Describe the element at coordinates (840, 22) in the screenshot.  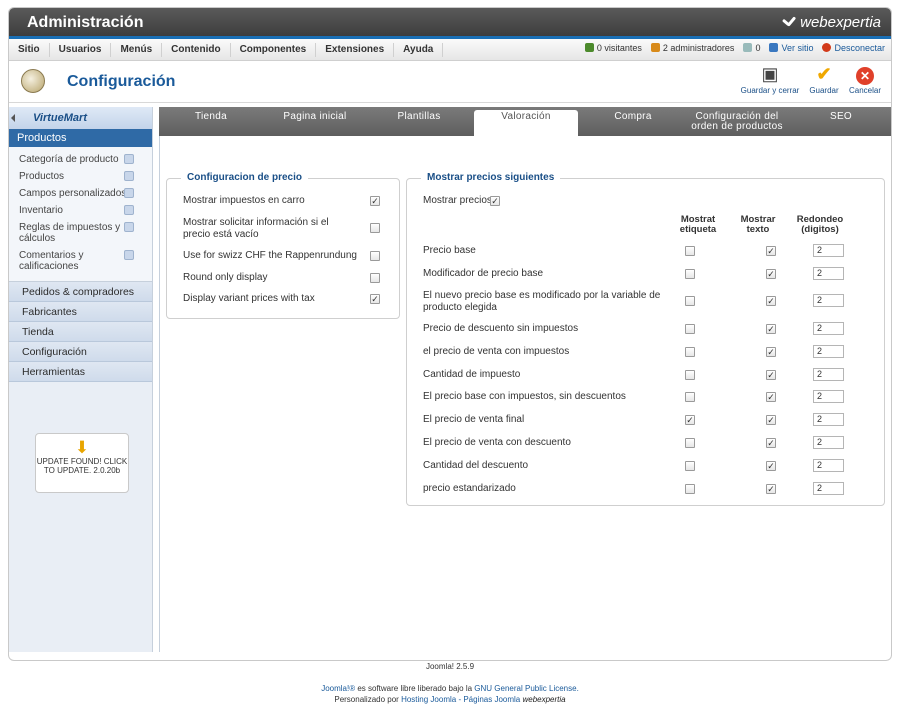
I see `brand-name: webexpertia` at that location.